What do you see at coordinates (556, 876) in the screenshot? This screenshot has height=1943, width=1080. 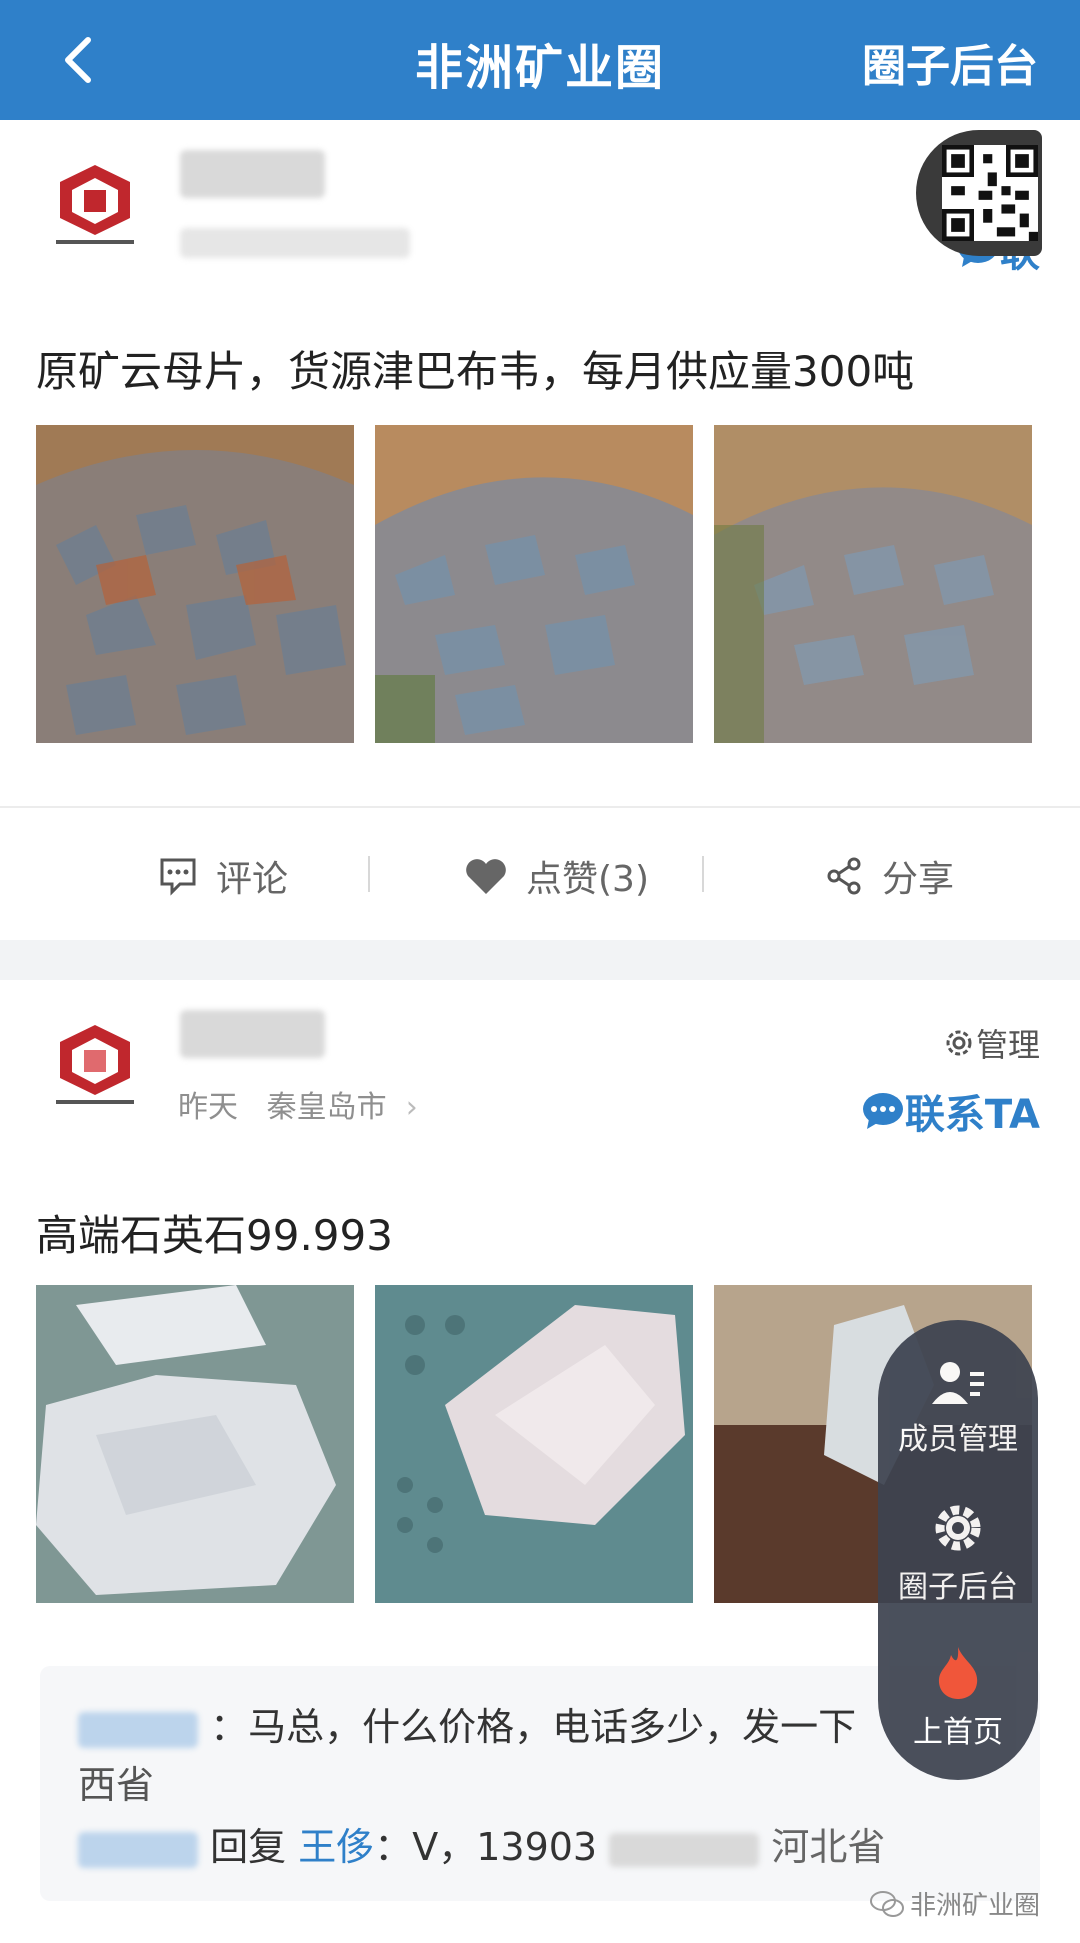 I see `like-button: 点赞(3)` at bounding box center [556, 876].